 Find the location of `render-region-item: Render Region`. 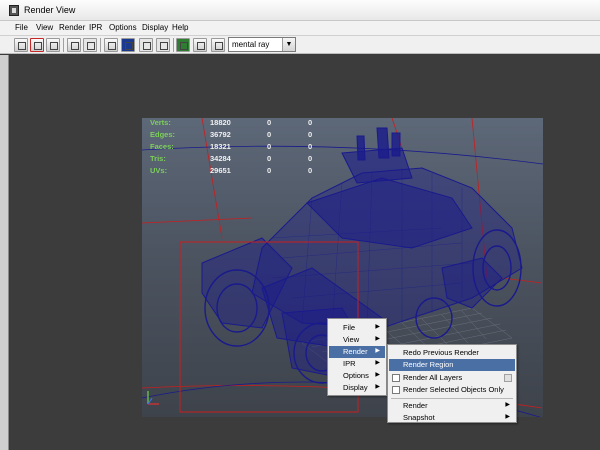

render-region-item: Render Region is located at coordinates (452, 365).